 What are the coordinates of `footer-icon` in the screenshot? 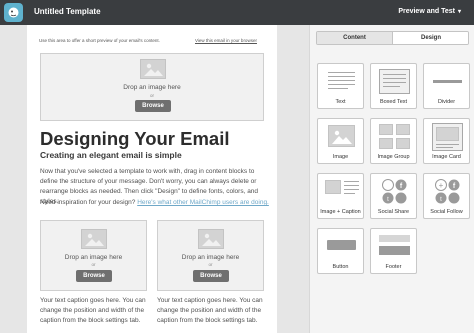 It's located at (394, 247).